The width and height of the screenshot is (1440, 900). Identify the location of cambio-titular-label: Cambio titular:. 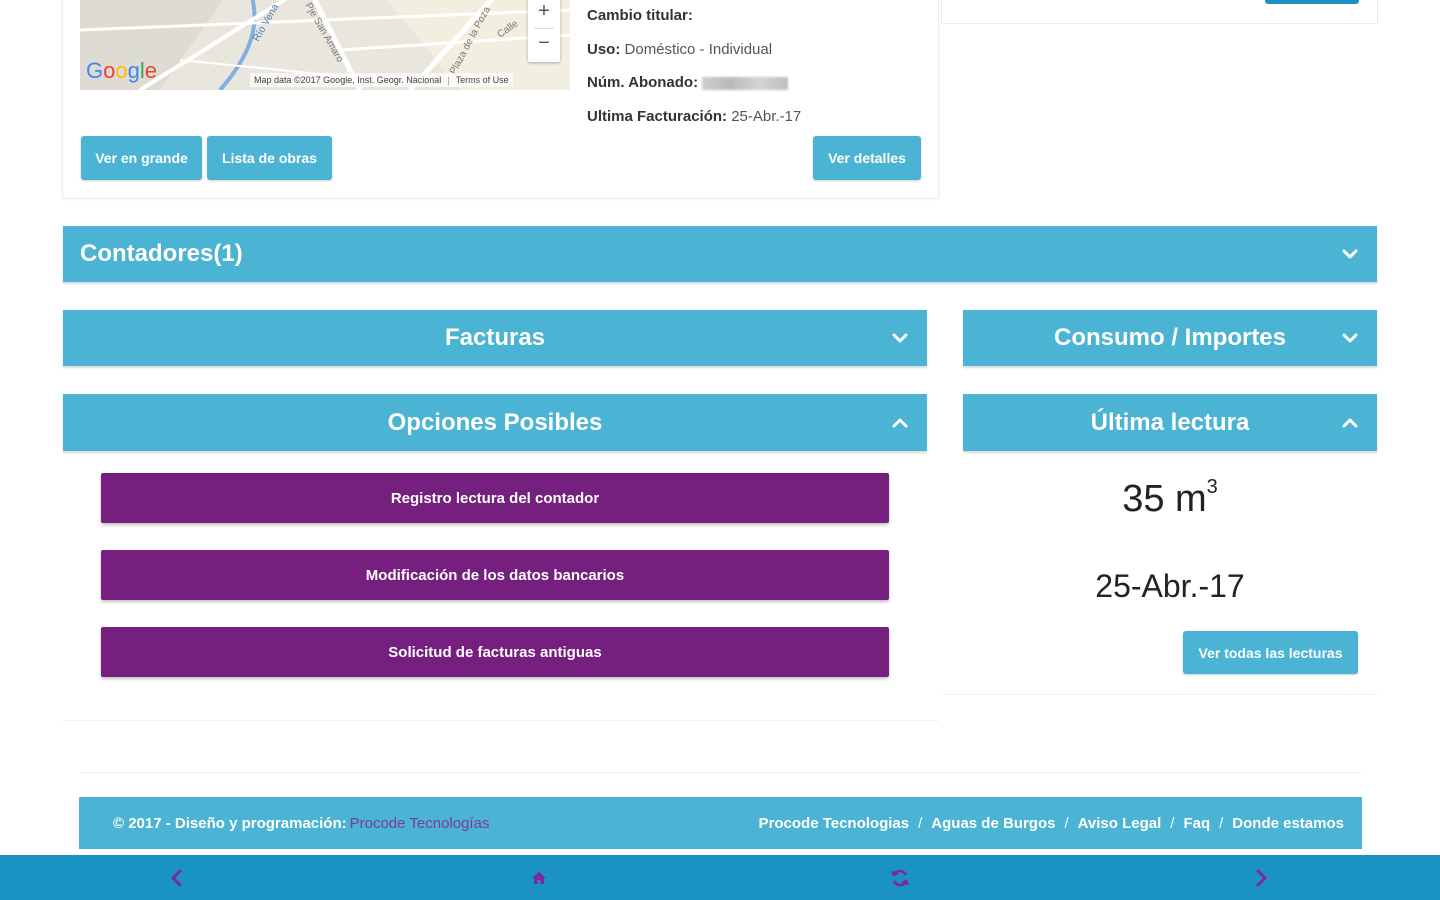
(640, 15).